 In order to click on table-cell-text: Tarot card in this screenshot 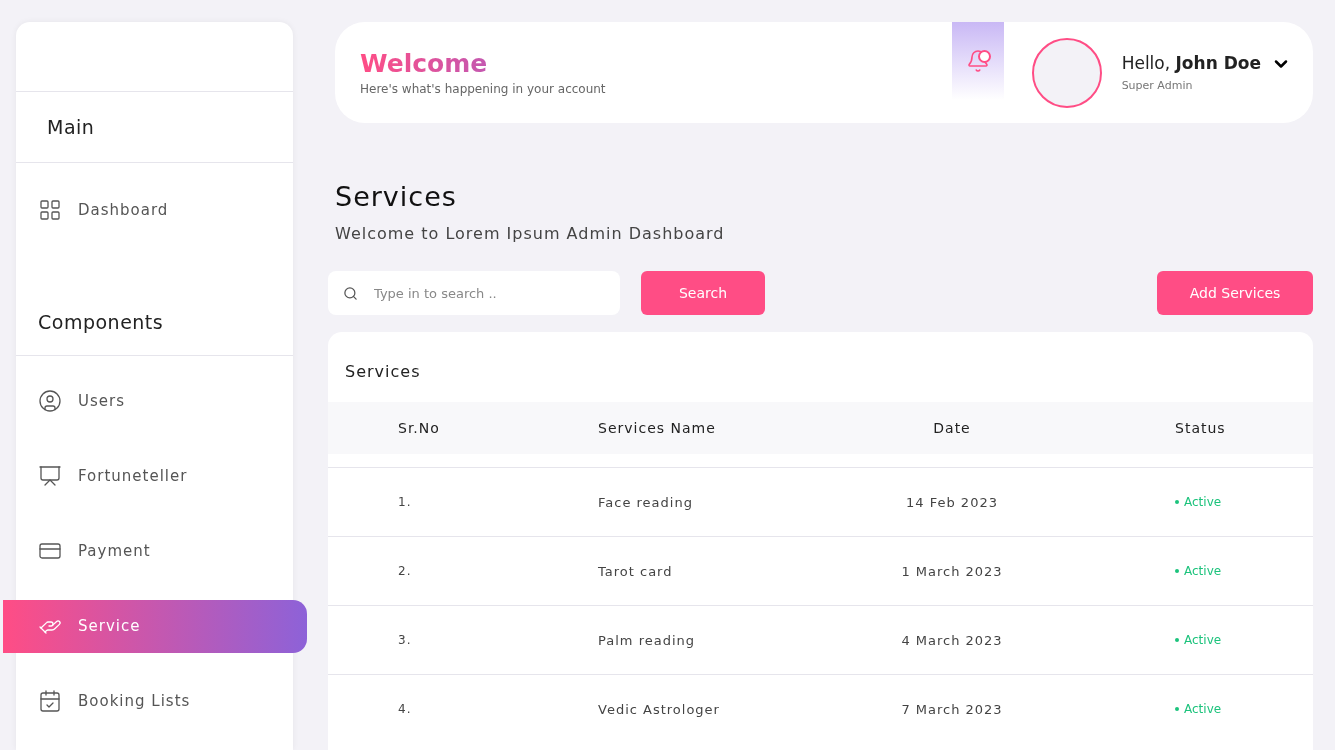, I will do `click(636, 571)`.